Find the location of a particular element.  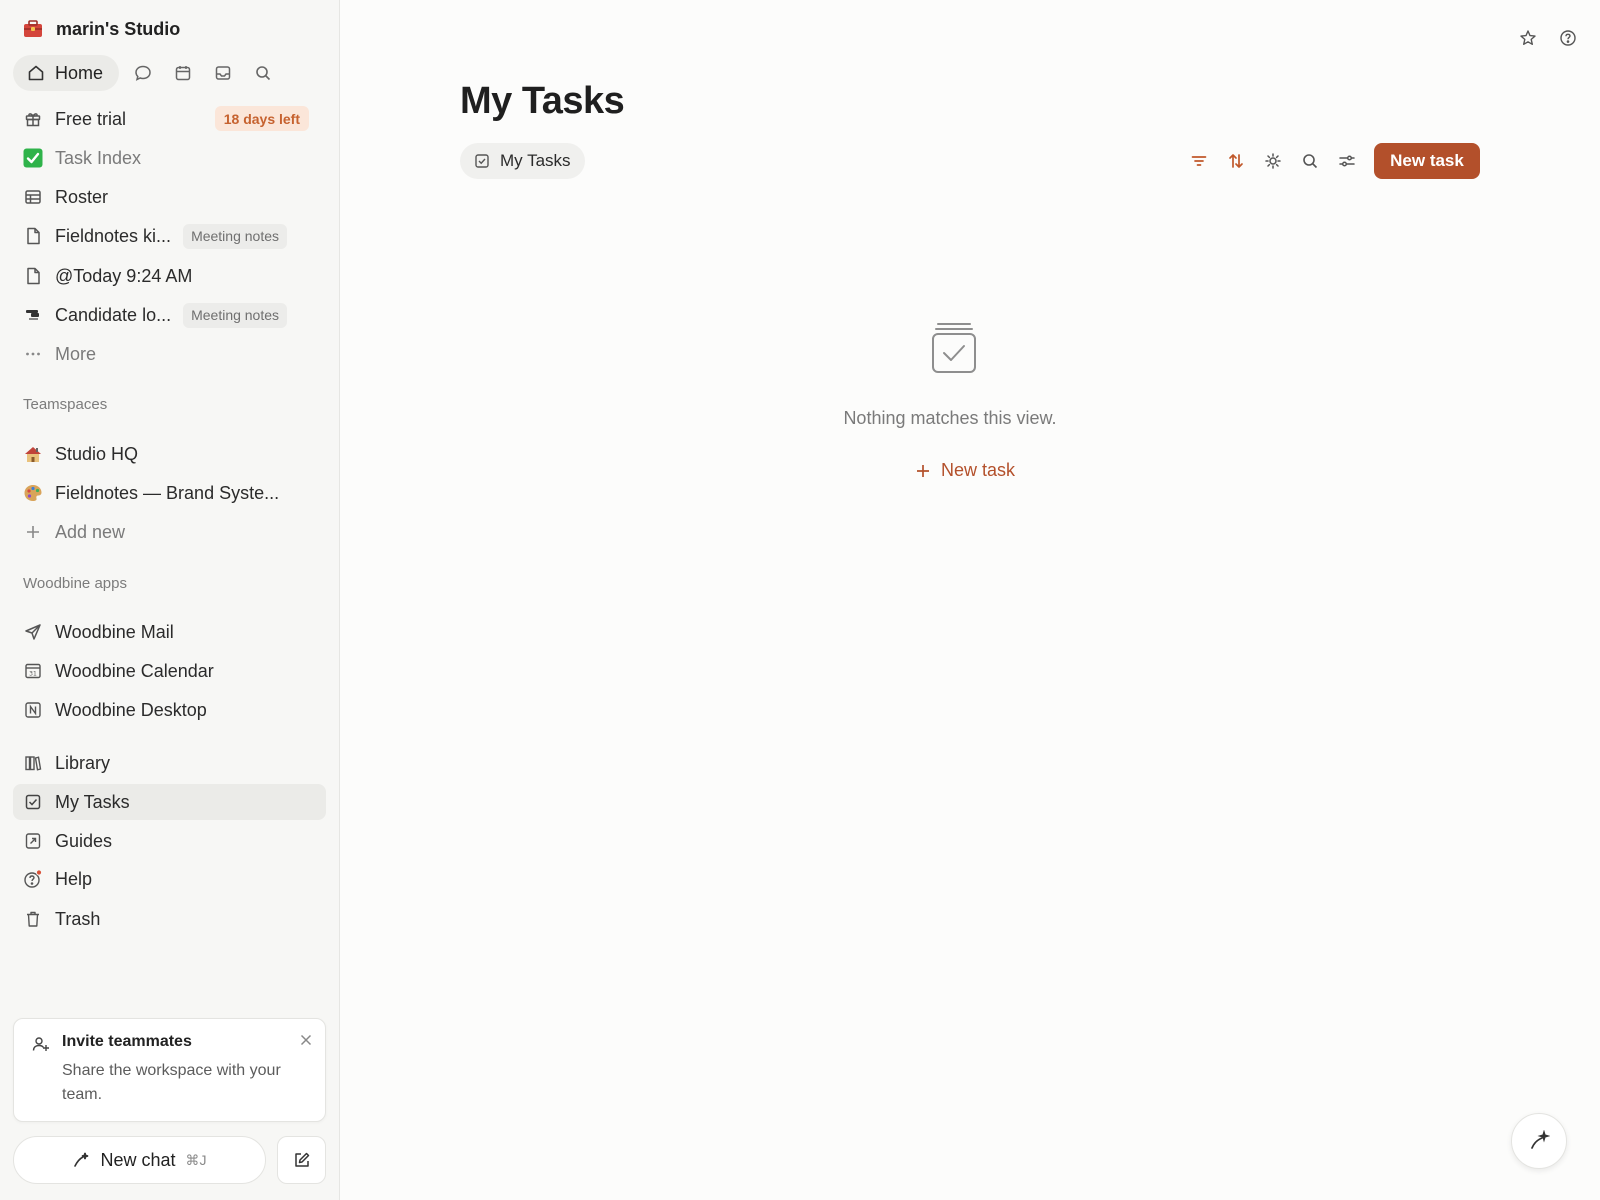

compose-button is located at coordinates (301, 1160).